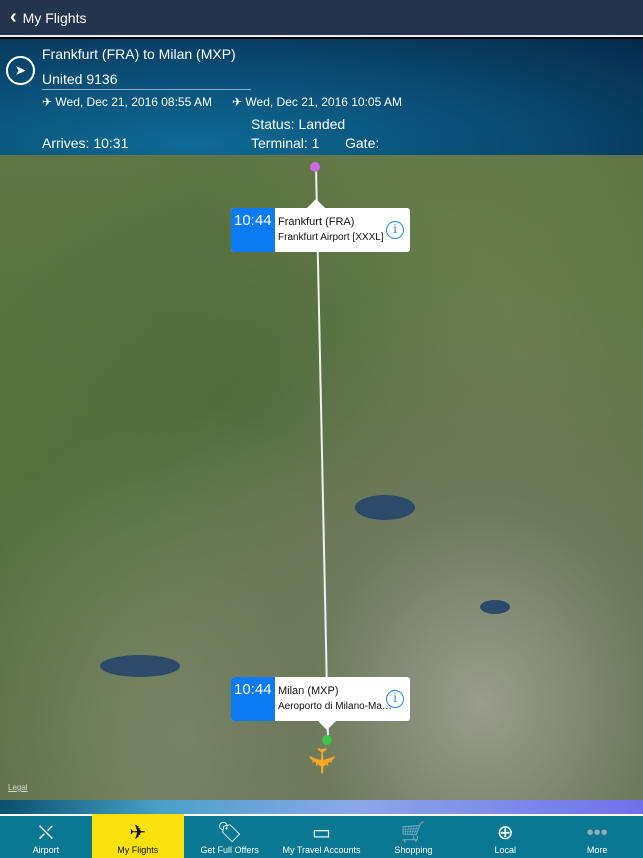 The image size is (643, 858). I want to click on gate: Gate:, so click(362, 143).